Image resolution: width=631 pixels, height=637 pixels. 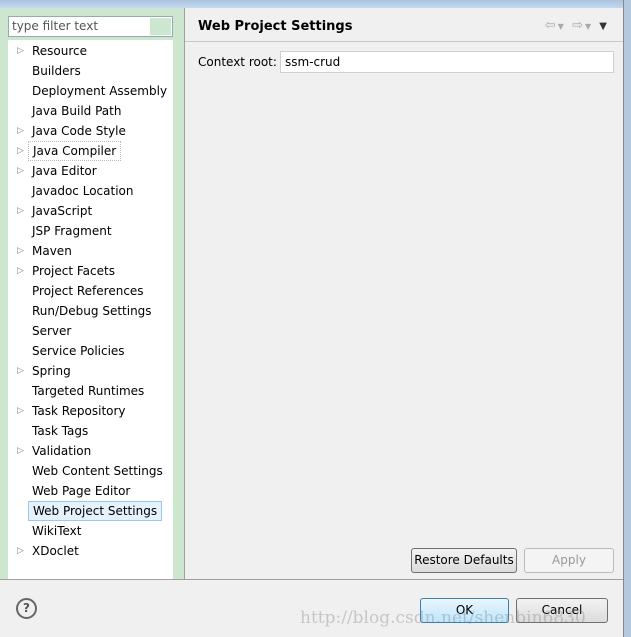 I want to click on tree-item: ▷ Validation, so click(x=90, y=451).